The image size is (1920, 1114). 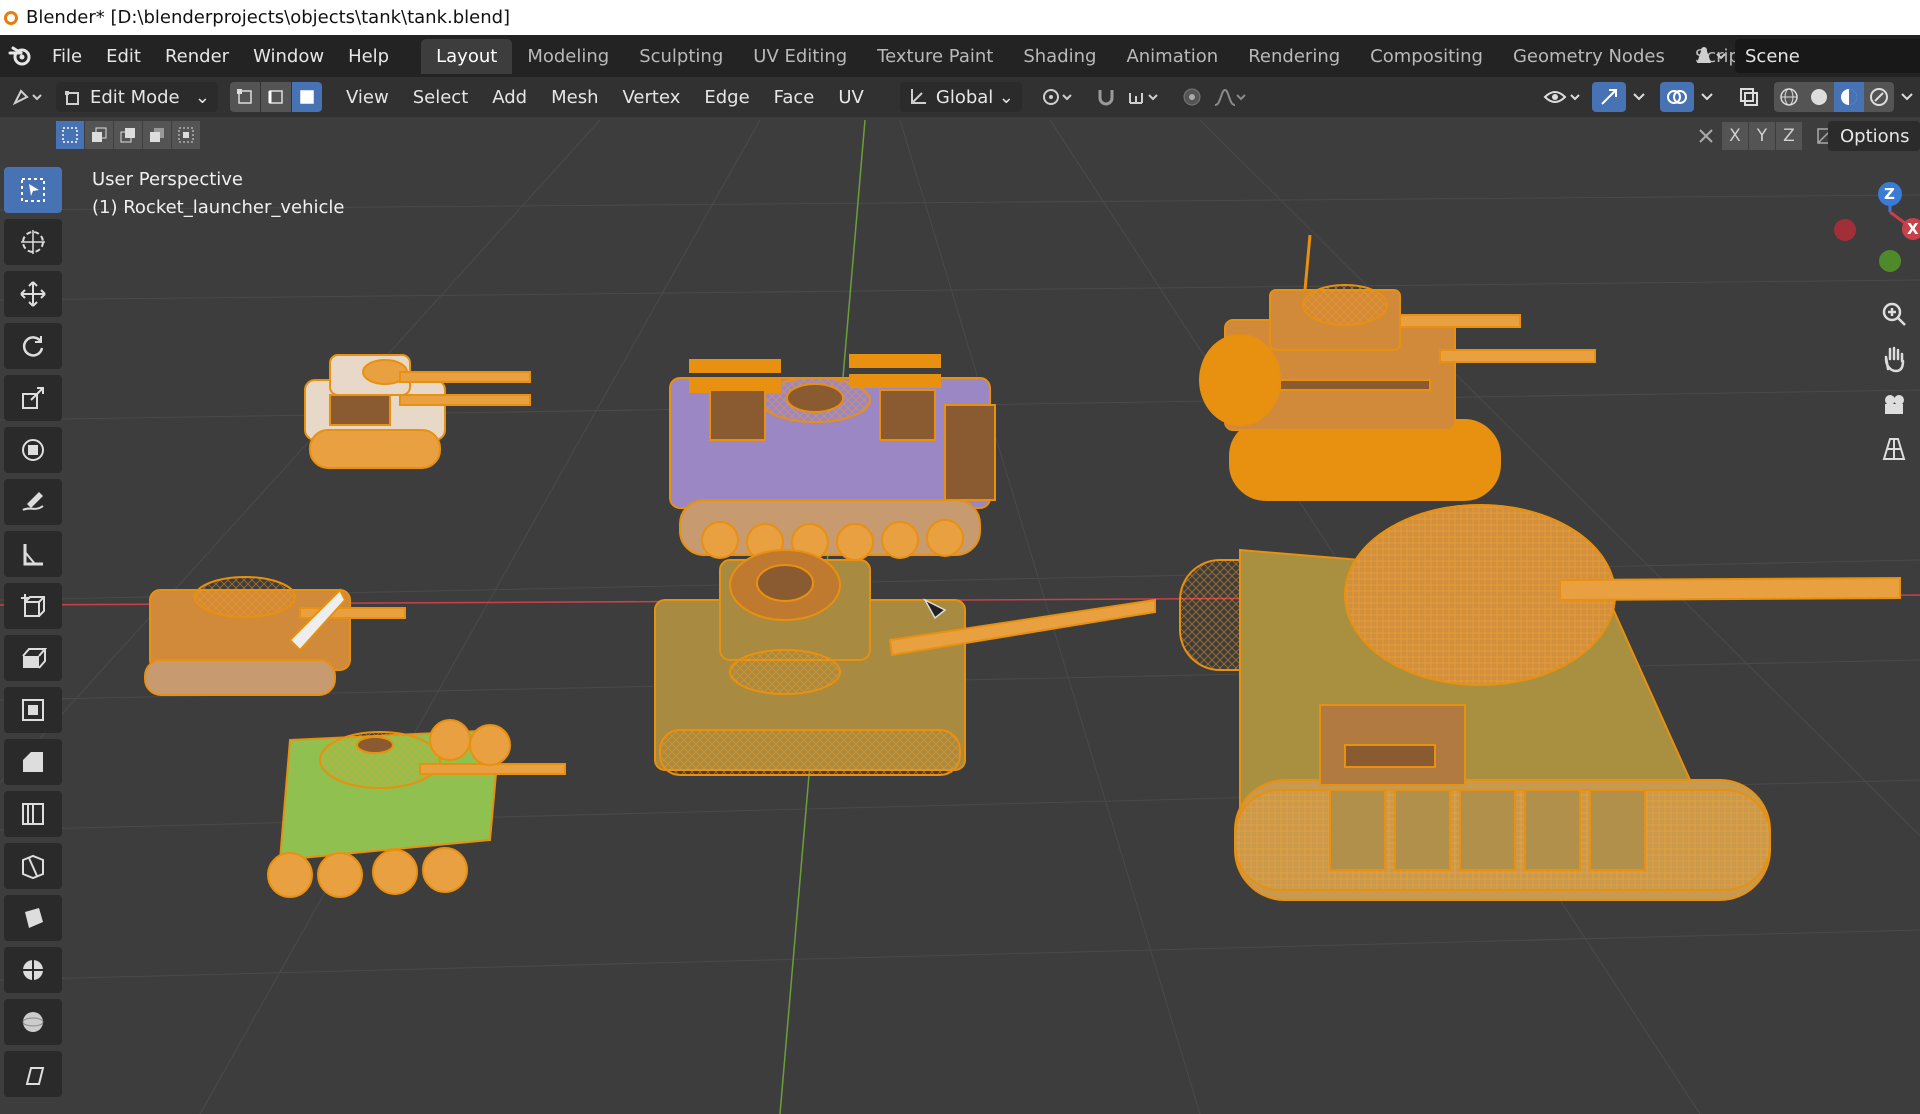 I want to click on menu-file: File, so click(x=67, y=56).